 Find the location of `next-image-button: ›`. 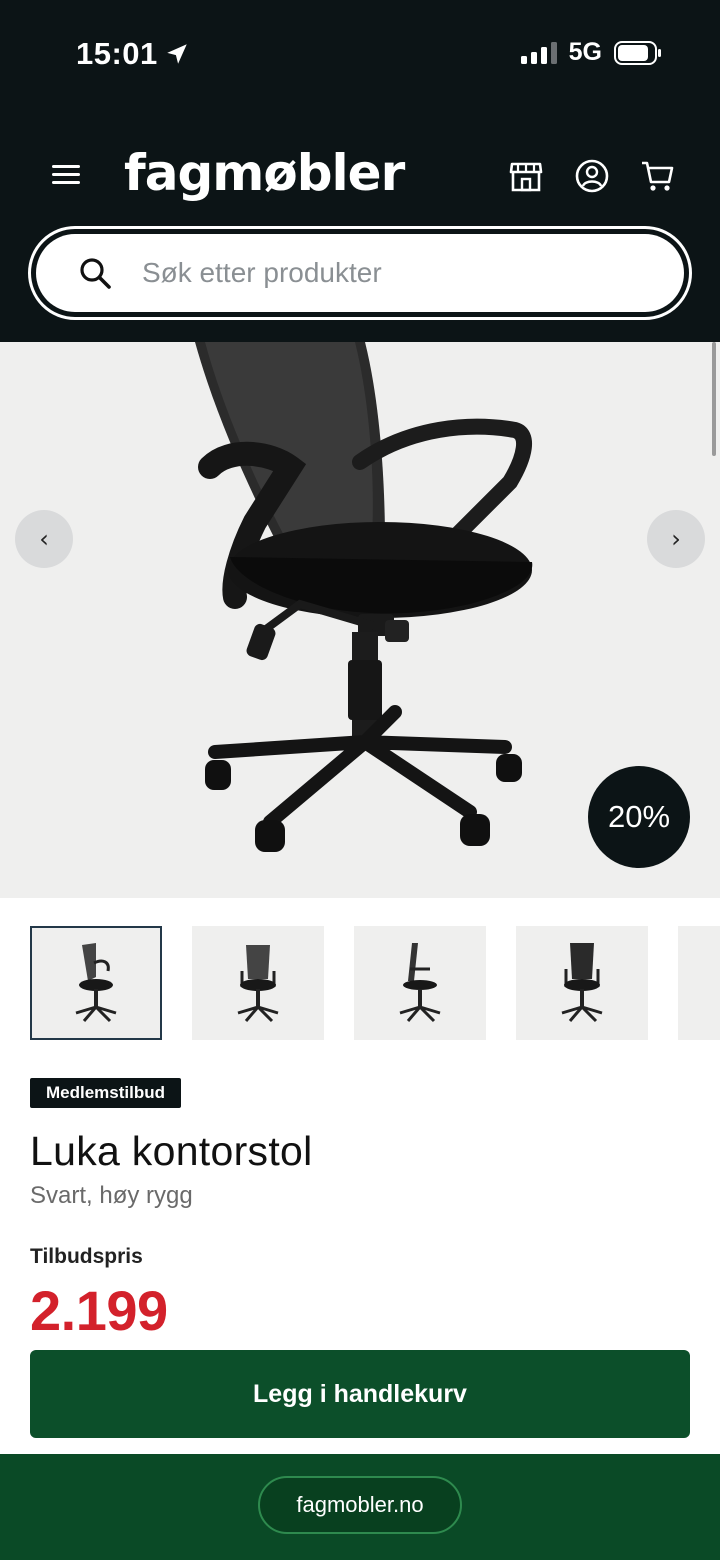

next-image-button: › is located at coordinates (676, 539).